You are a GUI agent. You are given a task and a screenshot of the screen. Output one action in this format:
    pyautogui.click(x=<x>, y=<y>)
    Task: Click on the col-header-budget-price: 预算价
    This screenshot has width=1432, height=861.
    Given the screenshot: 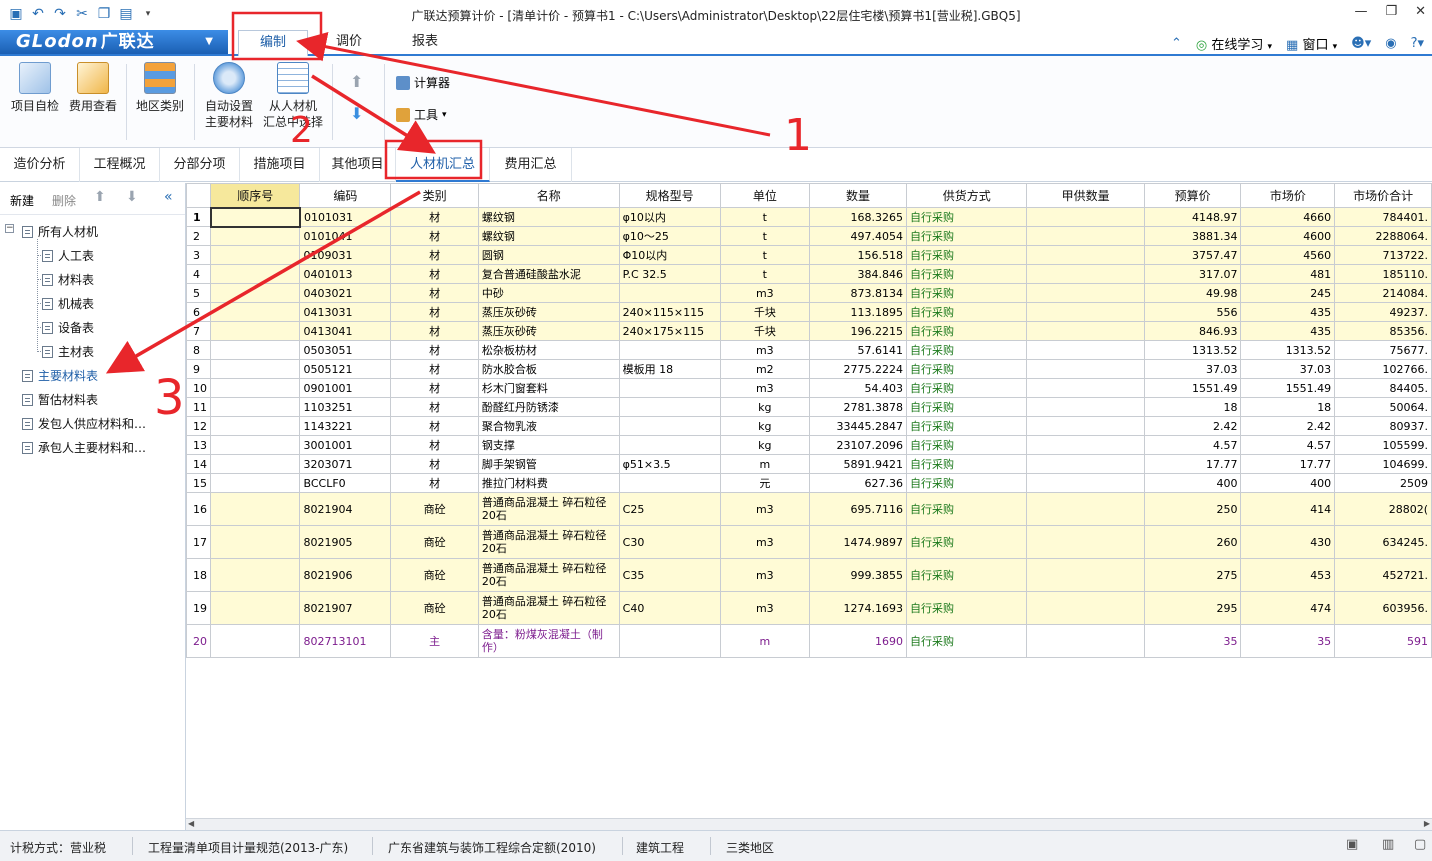 What is the action you would take?
    pyautogui.click(x=1192, y=195)
    